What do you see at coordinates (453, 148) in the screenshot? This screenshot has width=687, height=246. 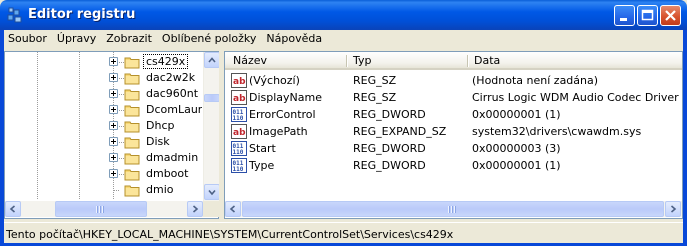 I see `value-row: 011 110 Start REG_DWORD 0x00000003 (3)` at bounding box center [453, 148].